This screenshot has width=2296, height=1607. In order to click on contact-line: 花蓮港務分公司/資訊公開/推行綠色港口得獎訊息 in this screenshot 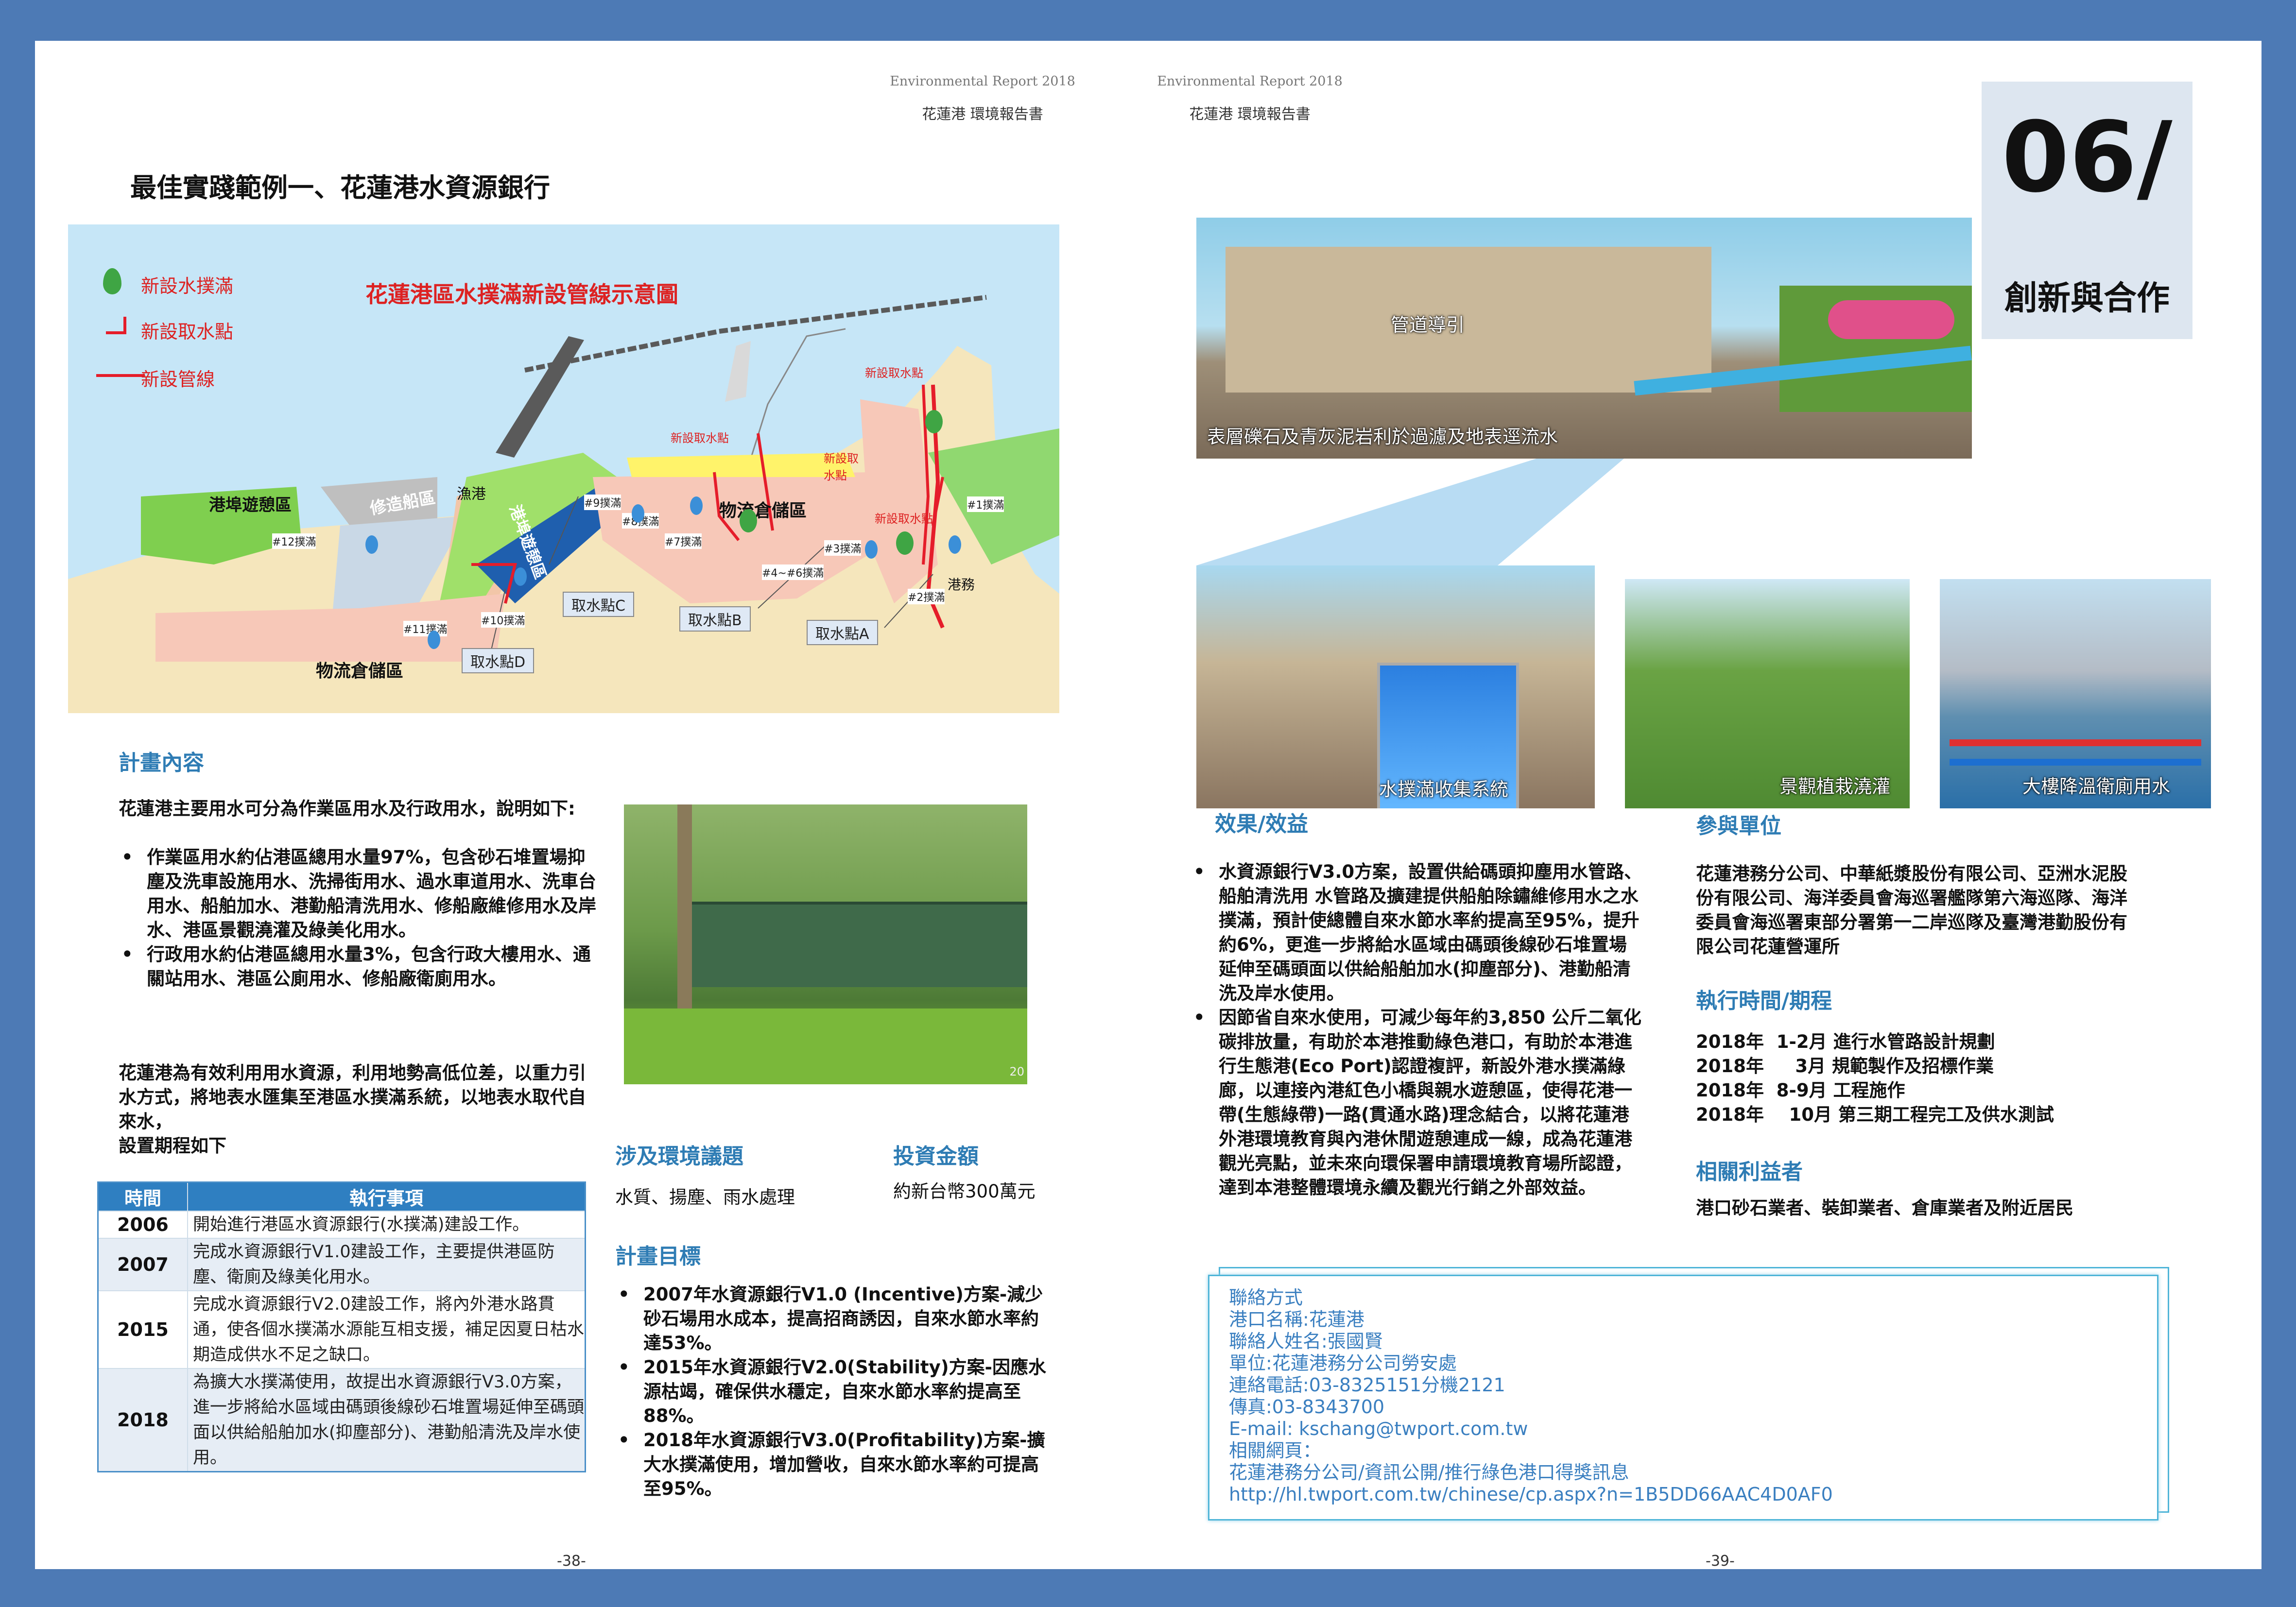, I will do `click(1429, 1472)`.